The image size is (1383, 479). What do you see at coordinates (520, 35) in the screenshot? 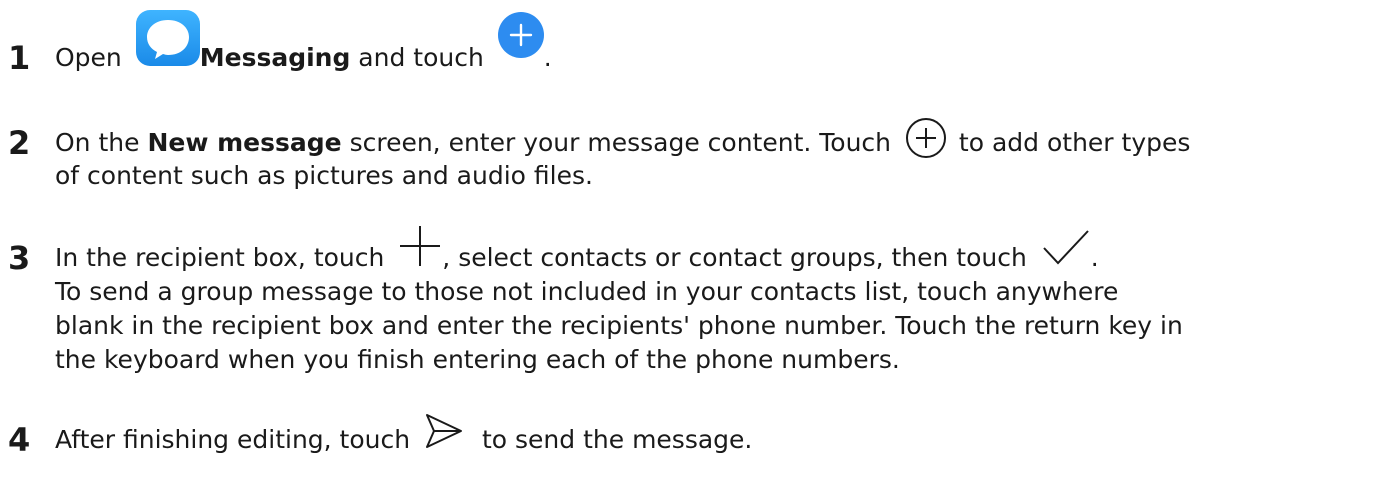
I see `add-circle-filled-icon` at bounding box center [520, 35].